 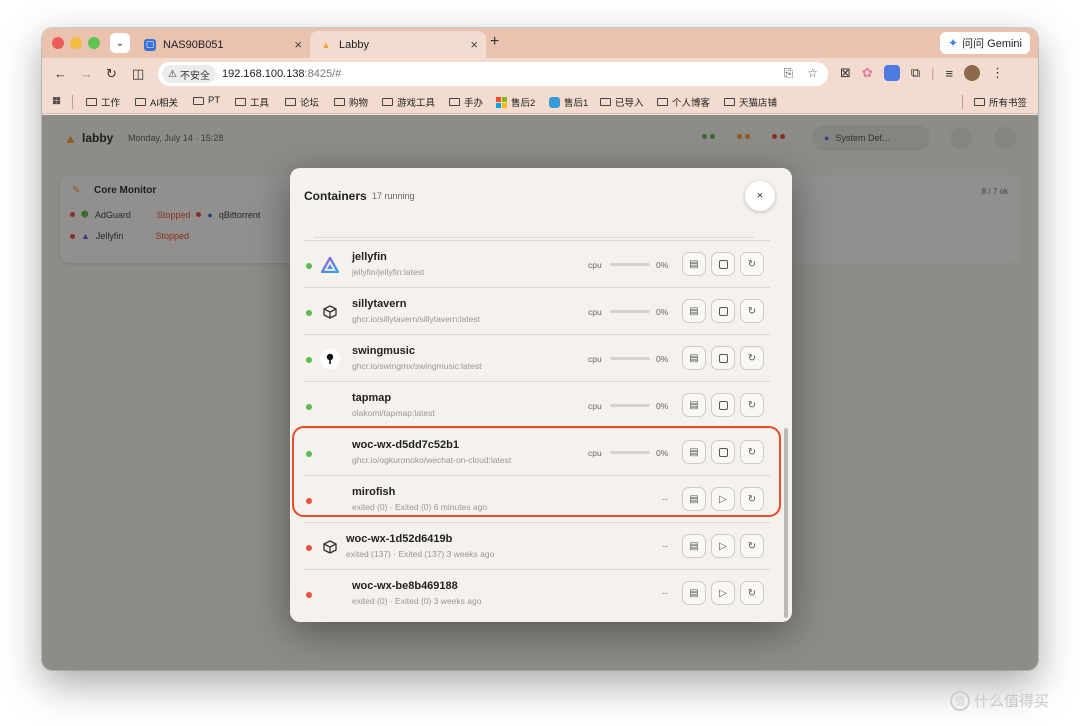 I want to click on swingmusic-icon, so click(x=330, y=359).